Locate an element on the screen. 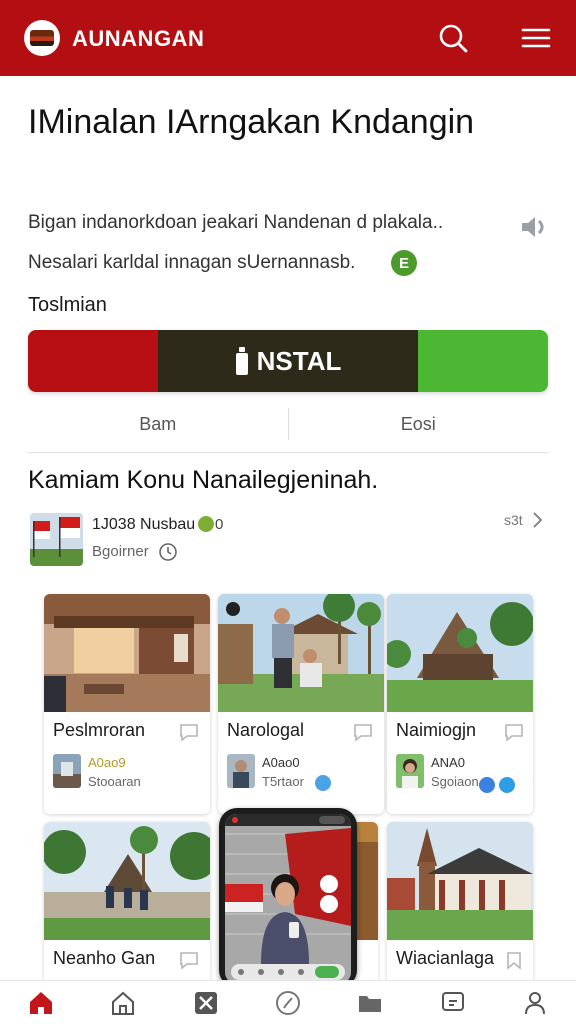 The image size is (576, 1024). install-button: NSTAL is located at coordinates (288, 361).